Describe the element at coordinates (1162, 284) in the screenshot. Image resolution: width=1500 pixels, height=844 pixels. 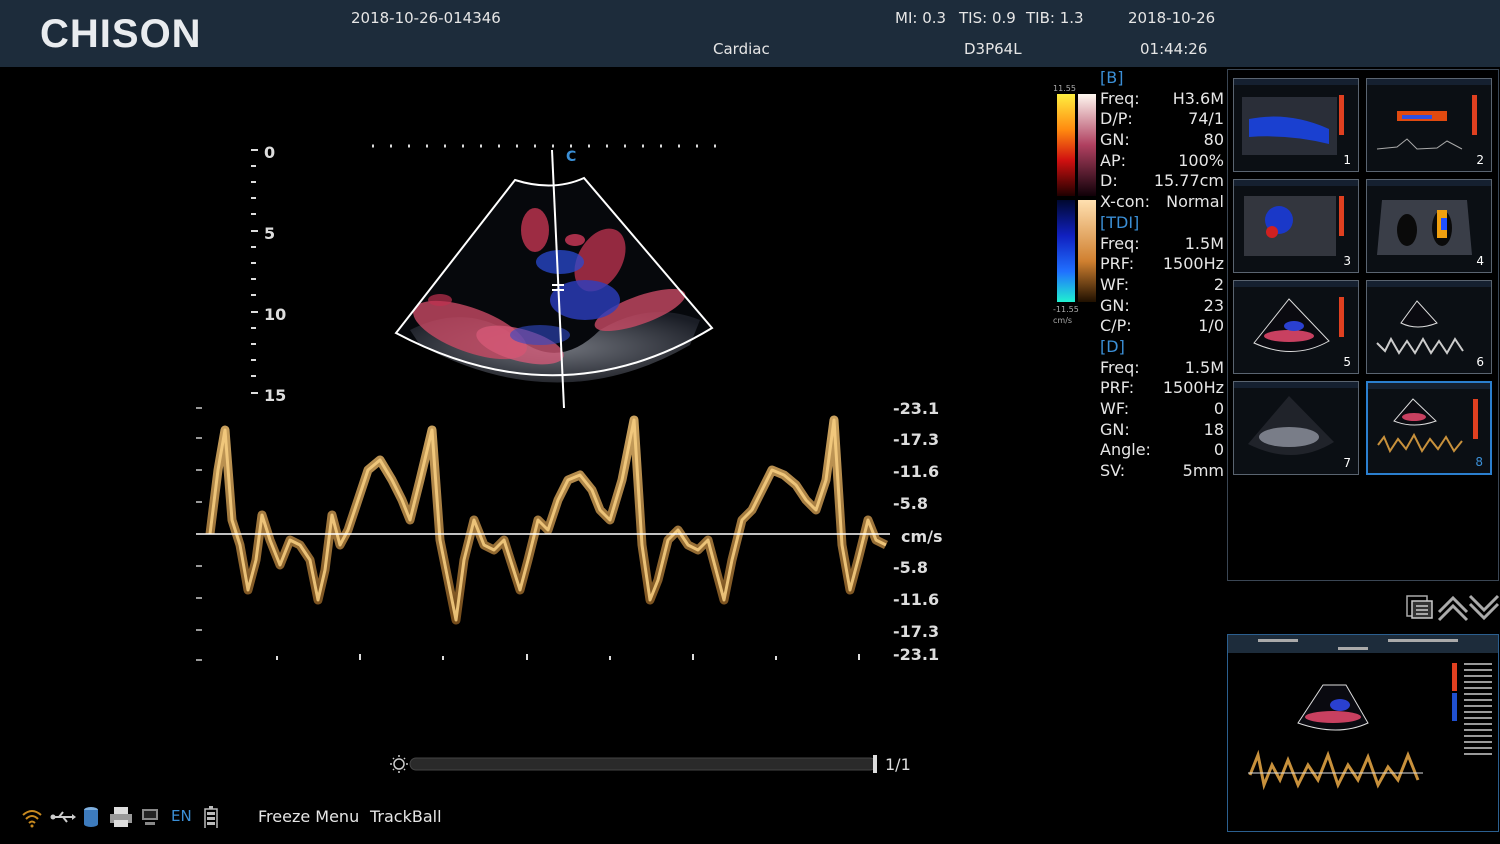
I see `param-tdi-wf: WF: 2` at that location.